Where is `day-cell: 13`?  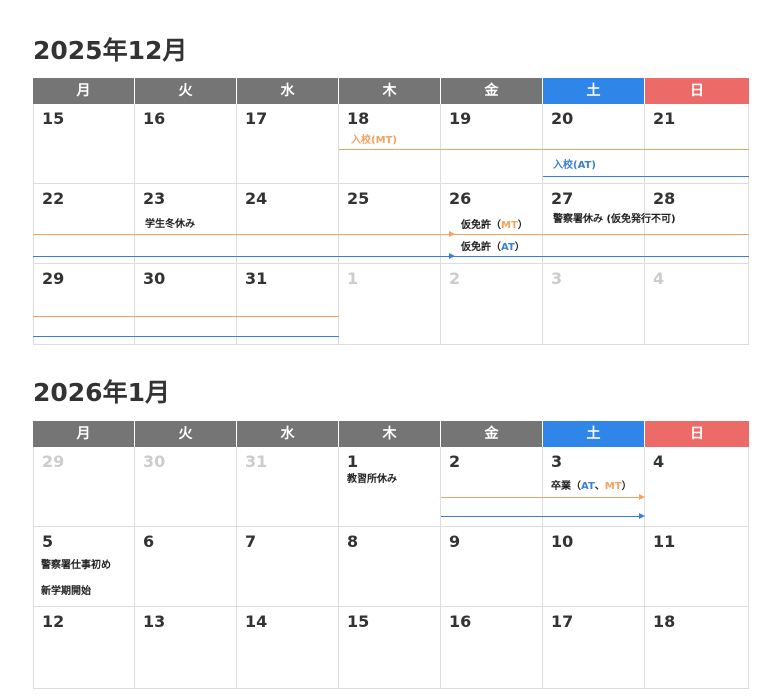 day-cell: 13 is located at coordinates (186, 648).